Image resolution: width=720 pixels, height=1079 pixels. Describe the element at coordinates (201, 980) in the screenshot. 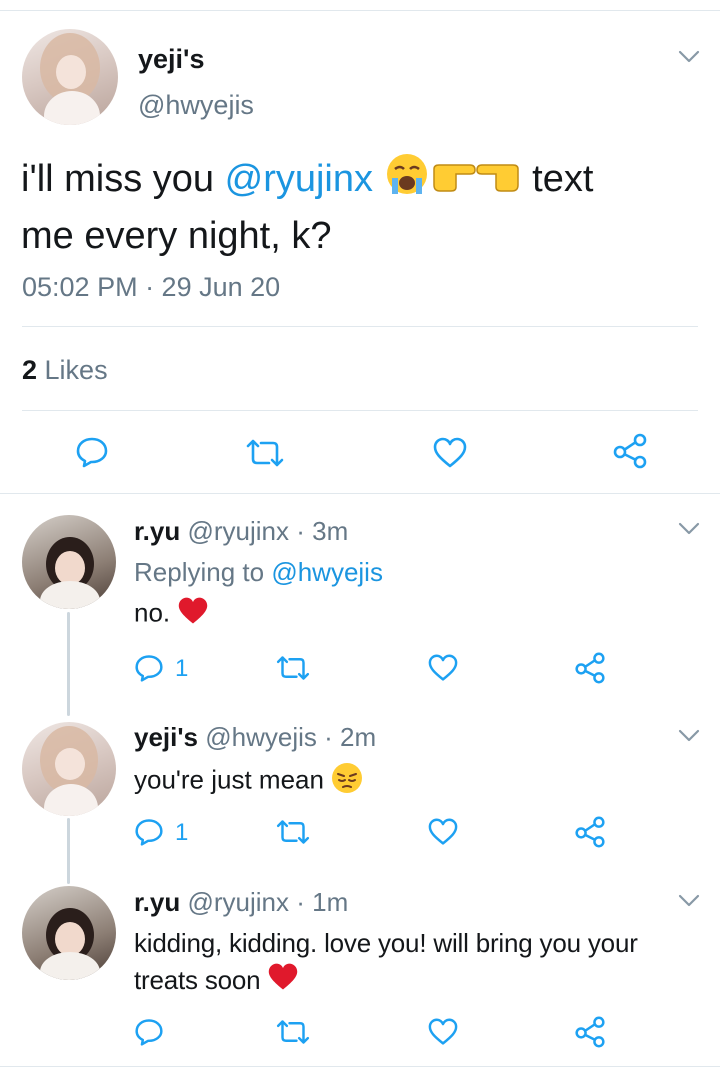

I see `reply-text-line2: treats soon` at that location.